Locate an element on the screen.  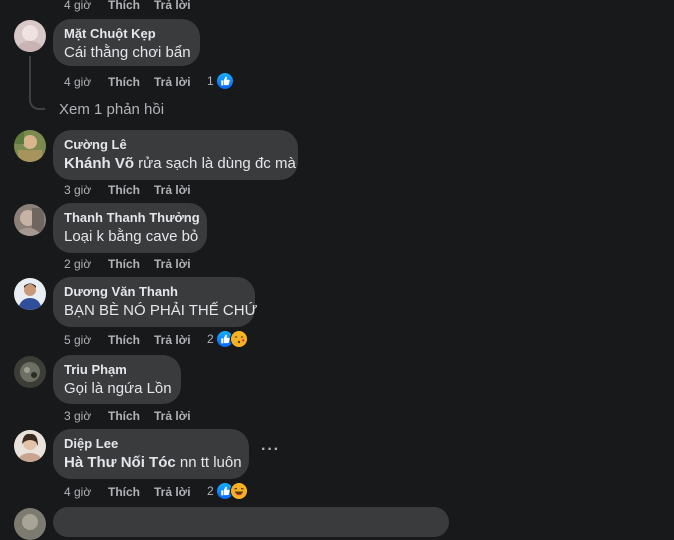
commenter-name: Thanh Thanh Thưởng is located at coordinates (132, 218).